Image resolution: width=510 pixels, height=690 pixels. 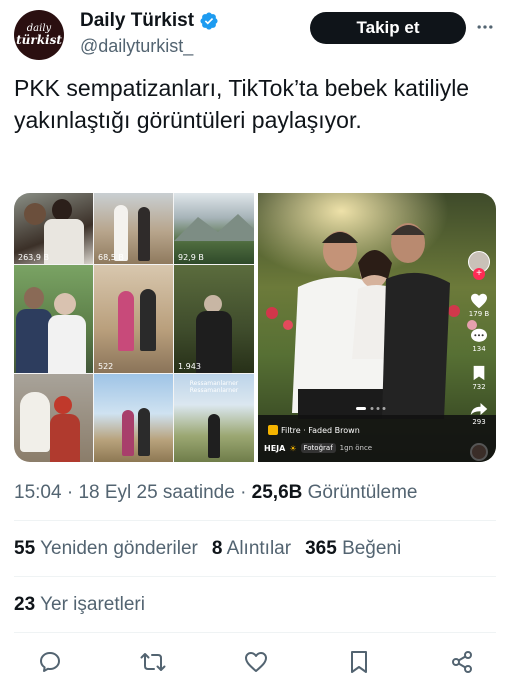 I want to click on collage-cell: 92,9 B, so click(x=214, y=228).